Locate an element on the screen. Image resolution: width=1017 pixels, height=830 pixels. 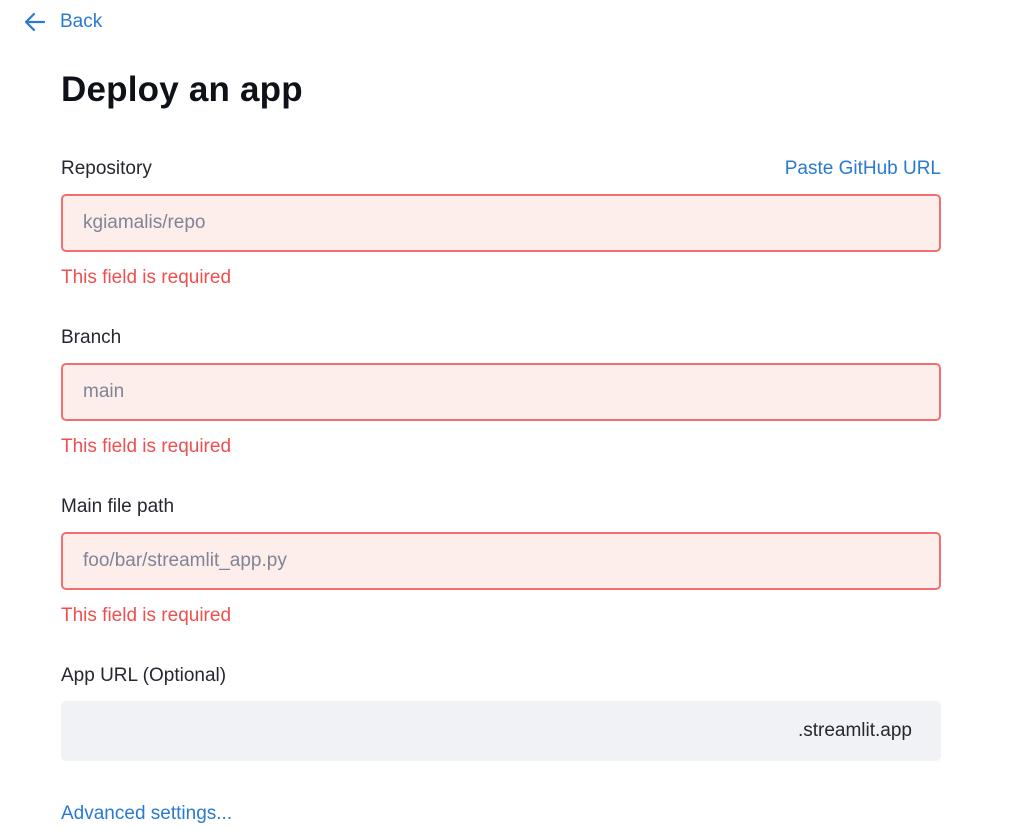
arrow-left-icon is located at coordinates (35, 22).